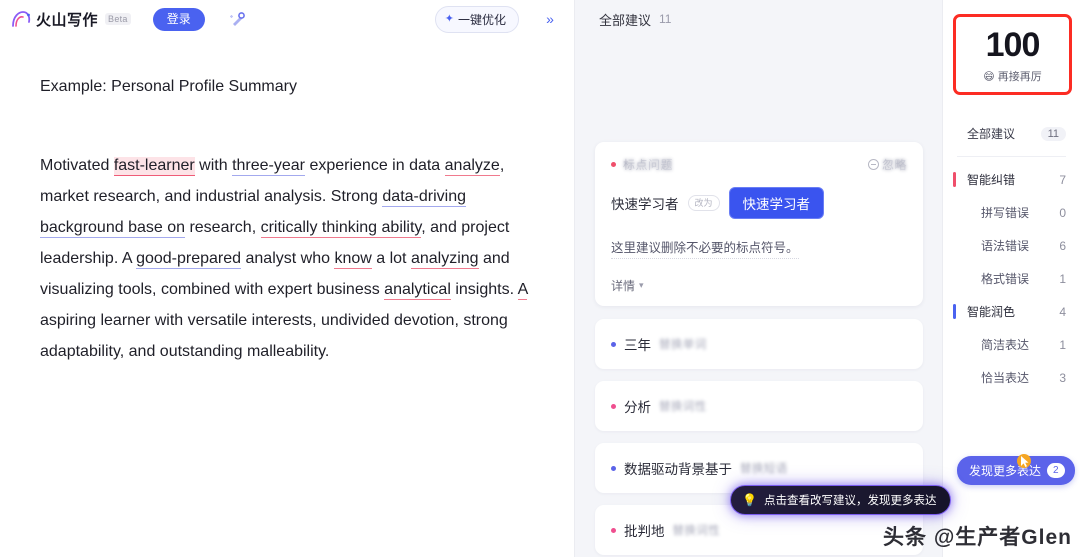 The width and height of the screenshot is (1080, 557). I want to click on suggestion-kind: 替换词性, so click(696, 531).